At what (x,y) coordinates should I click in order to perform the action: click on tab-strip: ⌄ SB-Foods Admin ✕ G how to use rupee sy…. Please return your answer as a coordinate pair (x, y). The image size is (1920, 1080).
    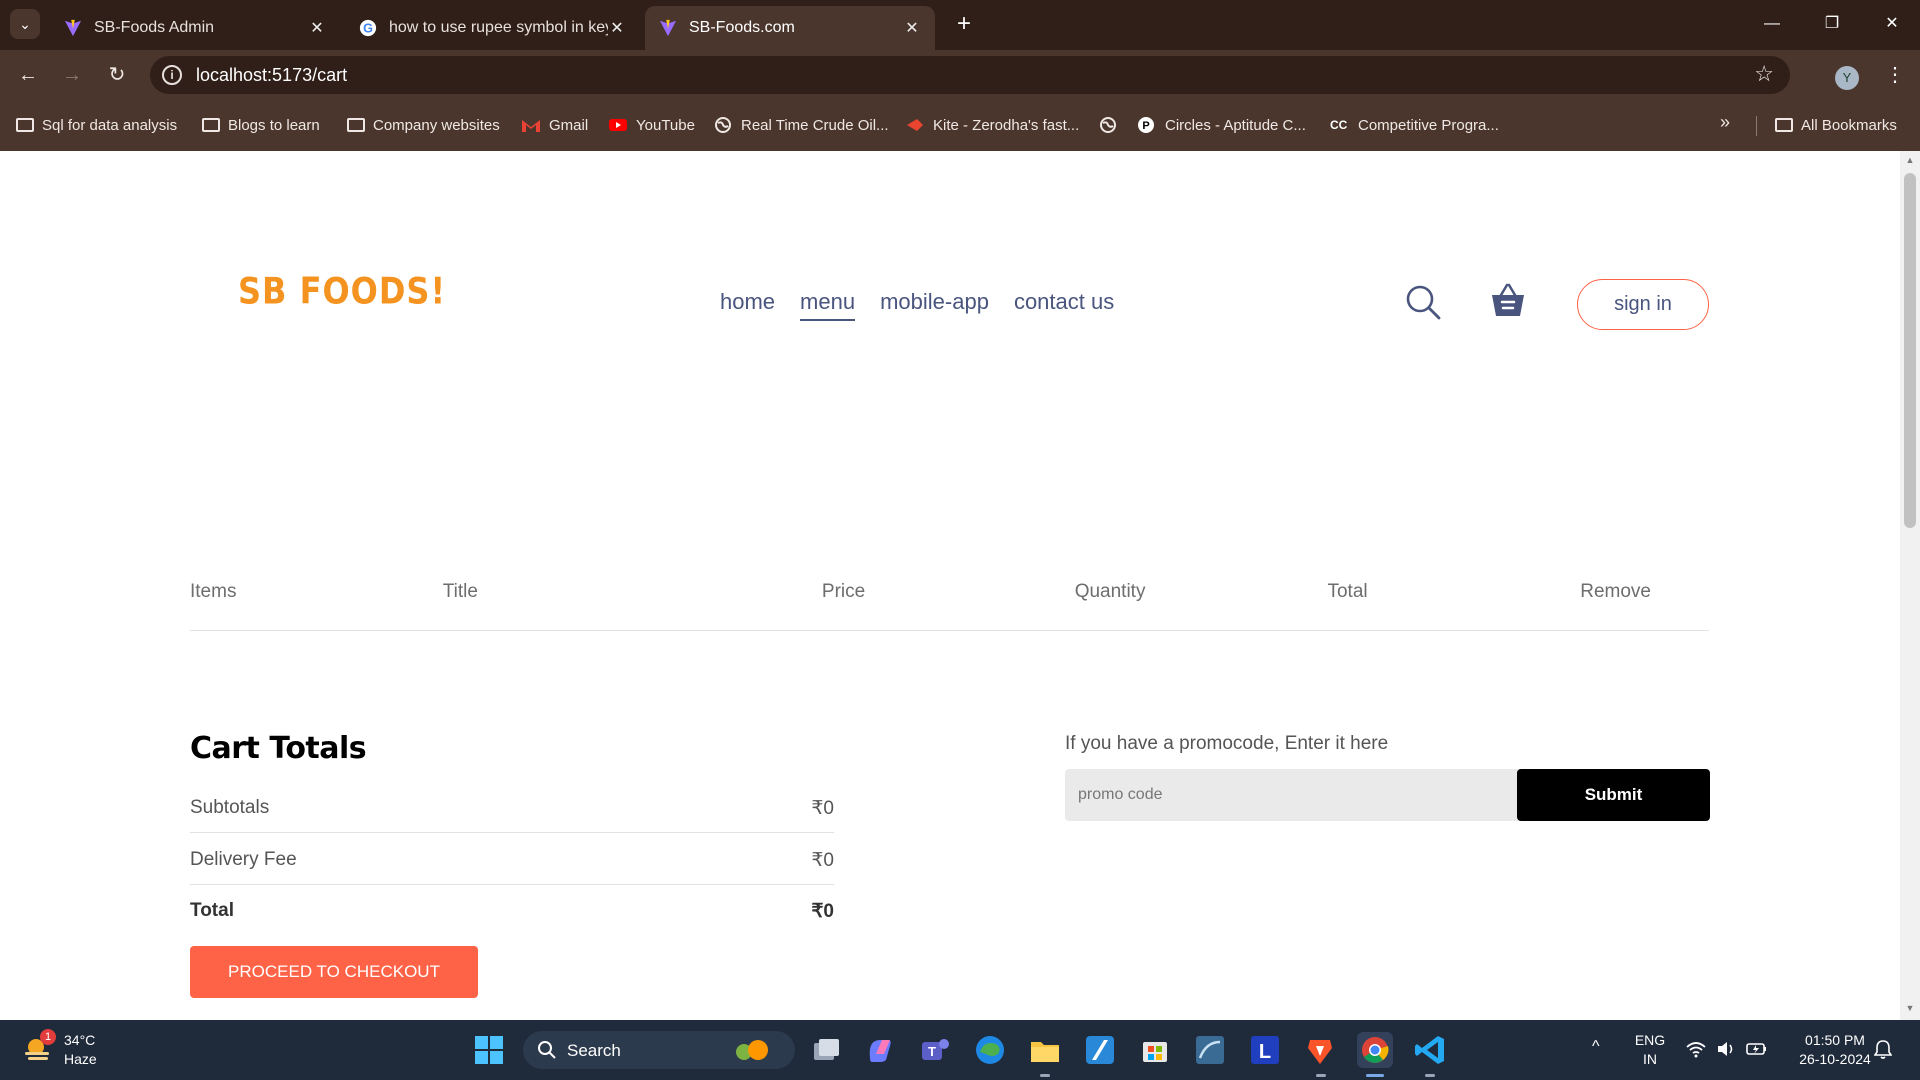
    Looking at the image, I should click on (960, 25).